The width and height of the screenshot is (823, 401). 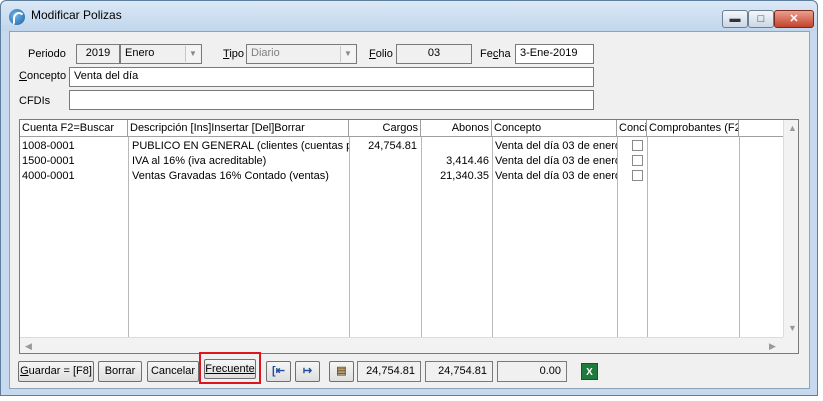 What do you see at coordinates (532, 371) in the screenshot?
I see `diferencia-total: 0.00` at bounding box center [532, 371].